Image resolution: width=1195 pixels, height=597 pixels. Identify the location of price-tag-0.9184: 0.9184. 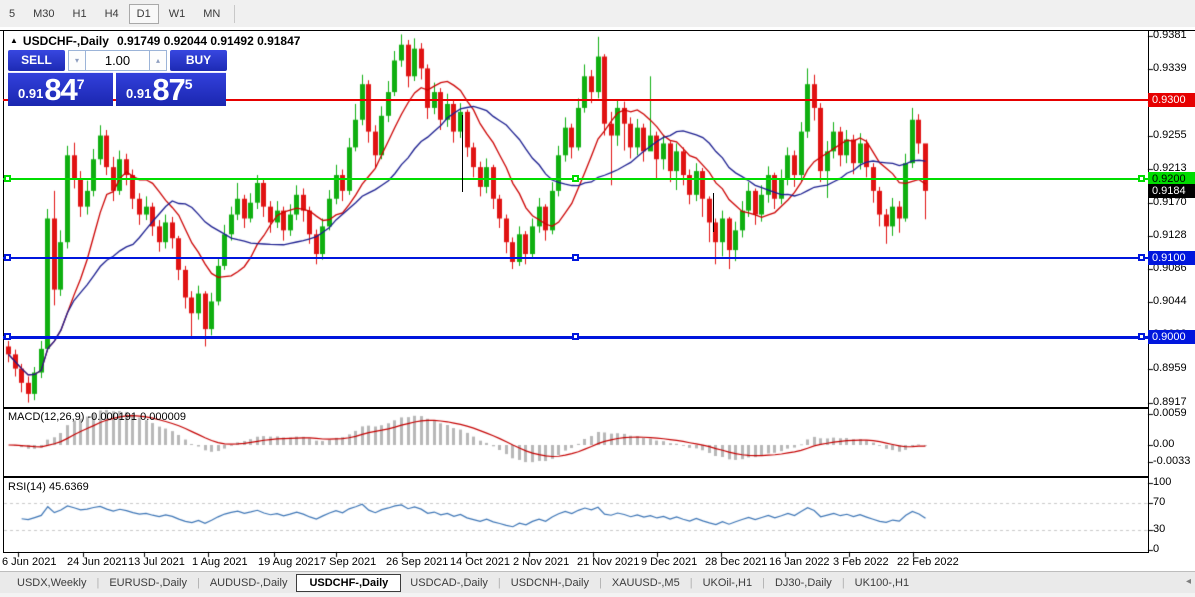
(1171, 191).